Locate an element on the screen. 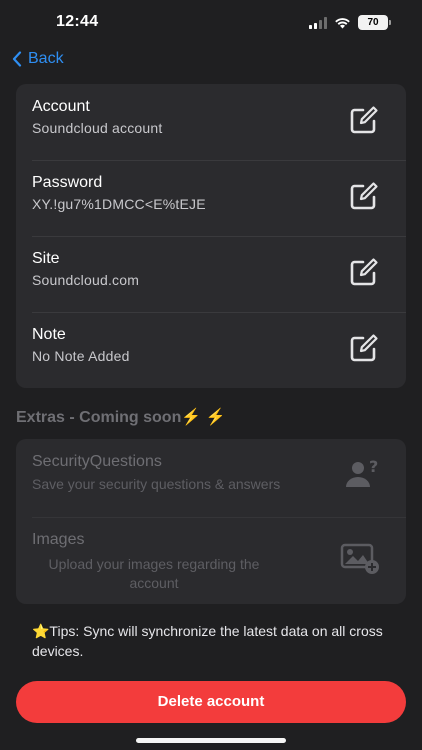  field-title: Account is located at coordinates (61, 106).